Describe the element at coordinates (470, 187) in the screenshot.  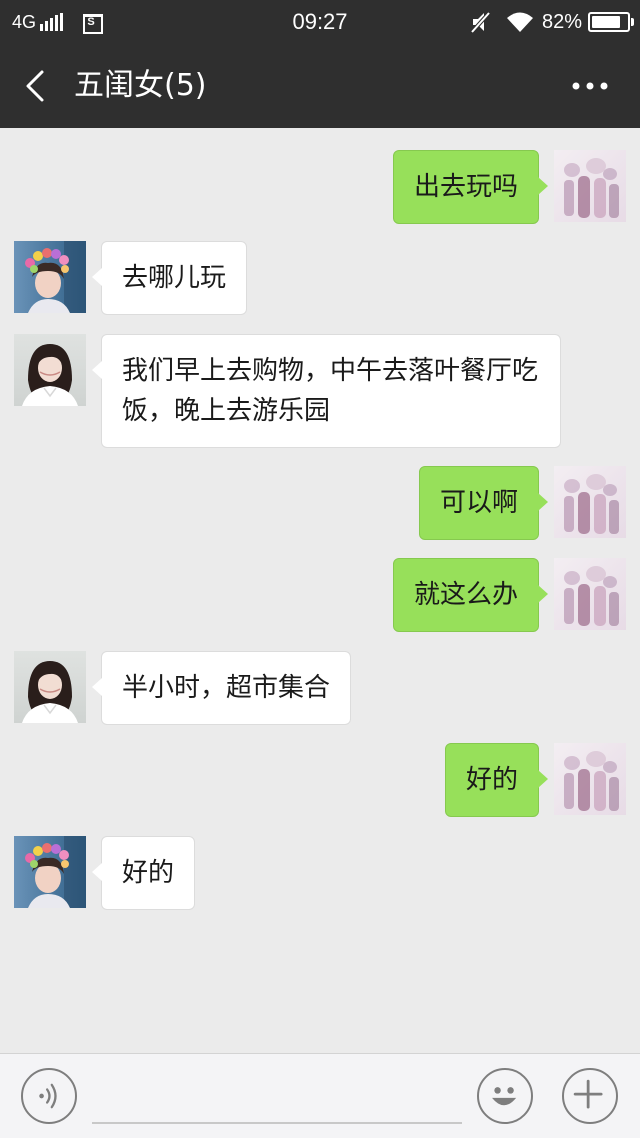
I see `message-bubble: 出去玩吗` at that location.